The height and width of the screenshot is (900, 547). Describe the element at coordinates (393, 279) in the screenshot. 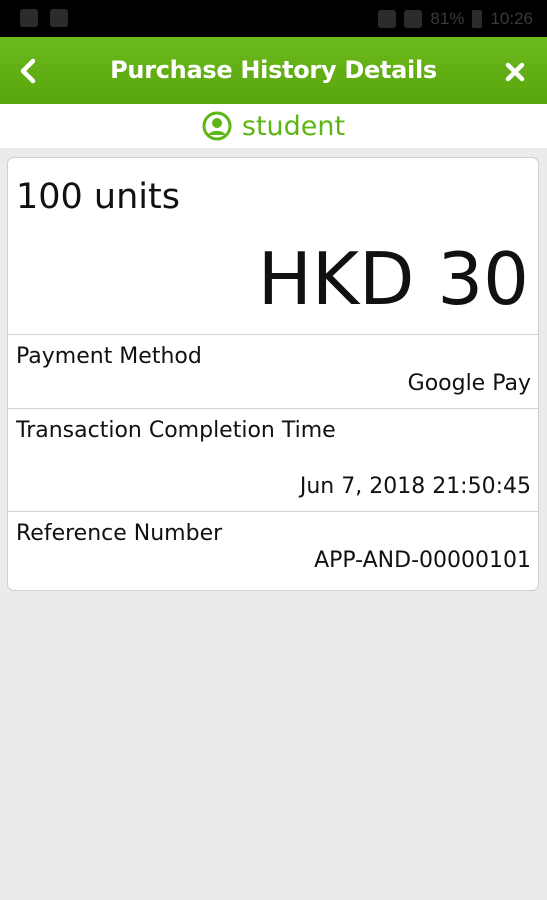

I see `amount-value: HKD 30` at that location.